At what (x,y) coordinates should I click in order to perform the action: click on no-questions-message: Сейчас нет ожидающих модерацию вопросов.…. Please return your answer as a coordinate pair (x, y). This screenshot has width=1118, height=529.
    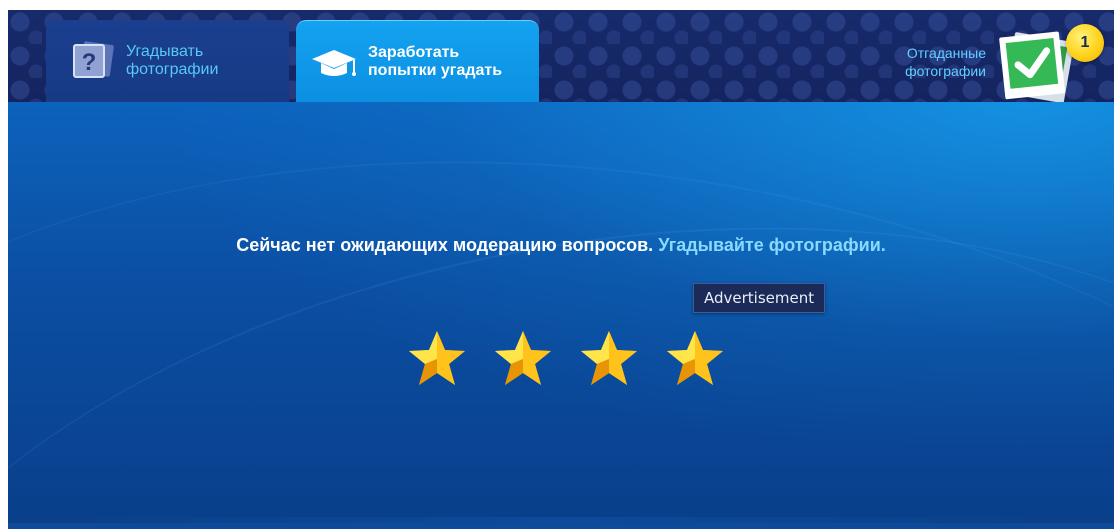
    Looking at the image, I should click on (561, 245).